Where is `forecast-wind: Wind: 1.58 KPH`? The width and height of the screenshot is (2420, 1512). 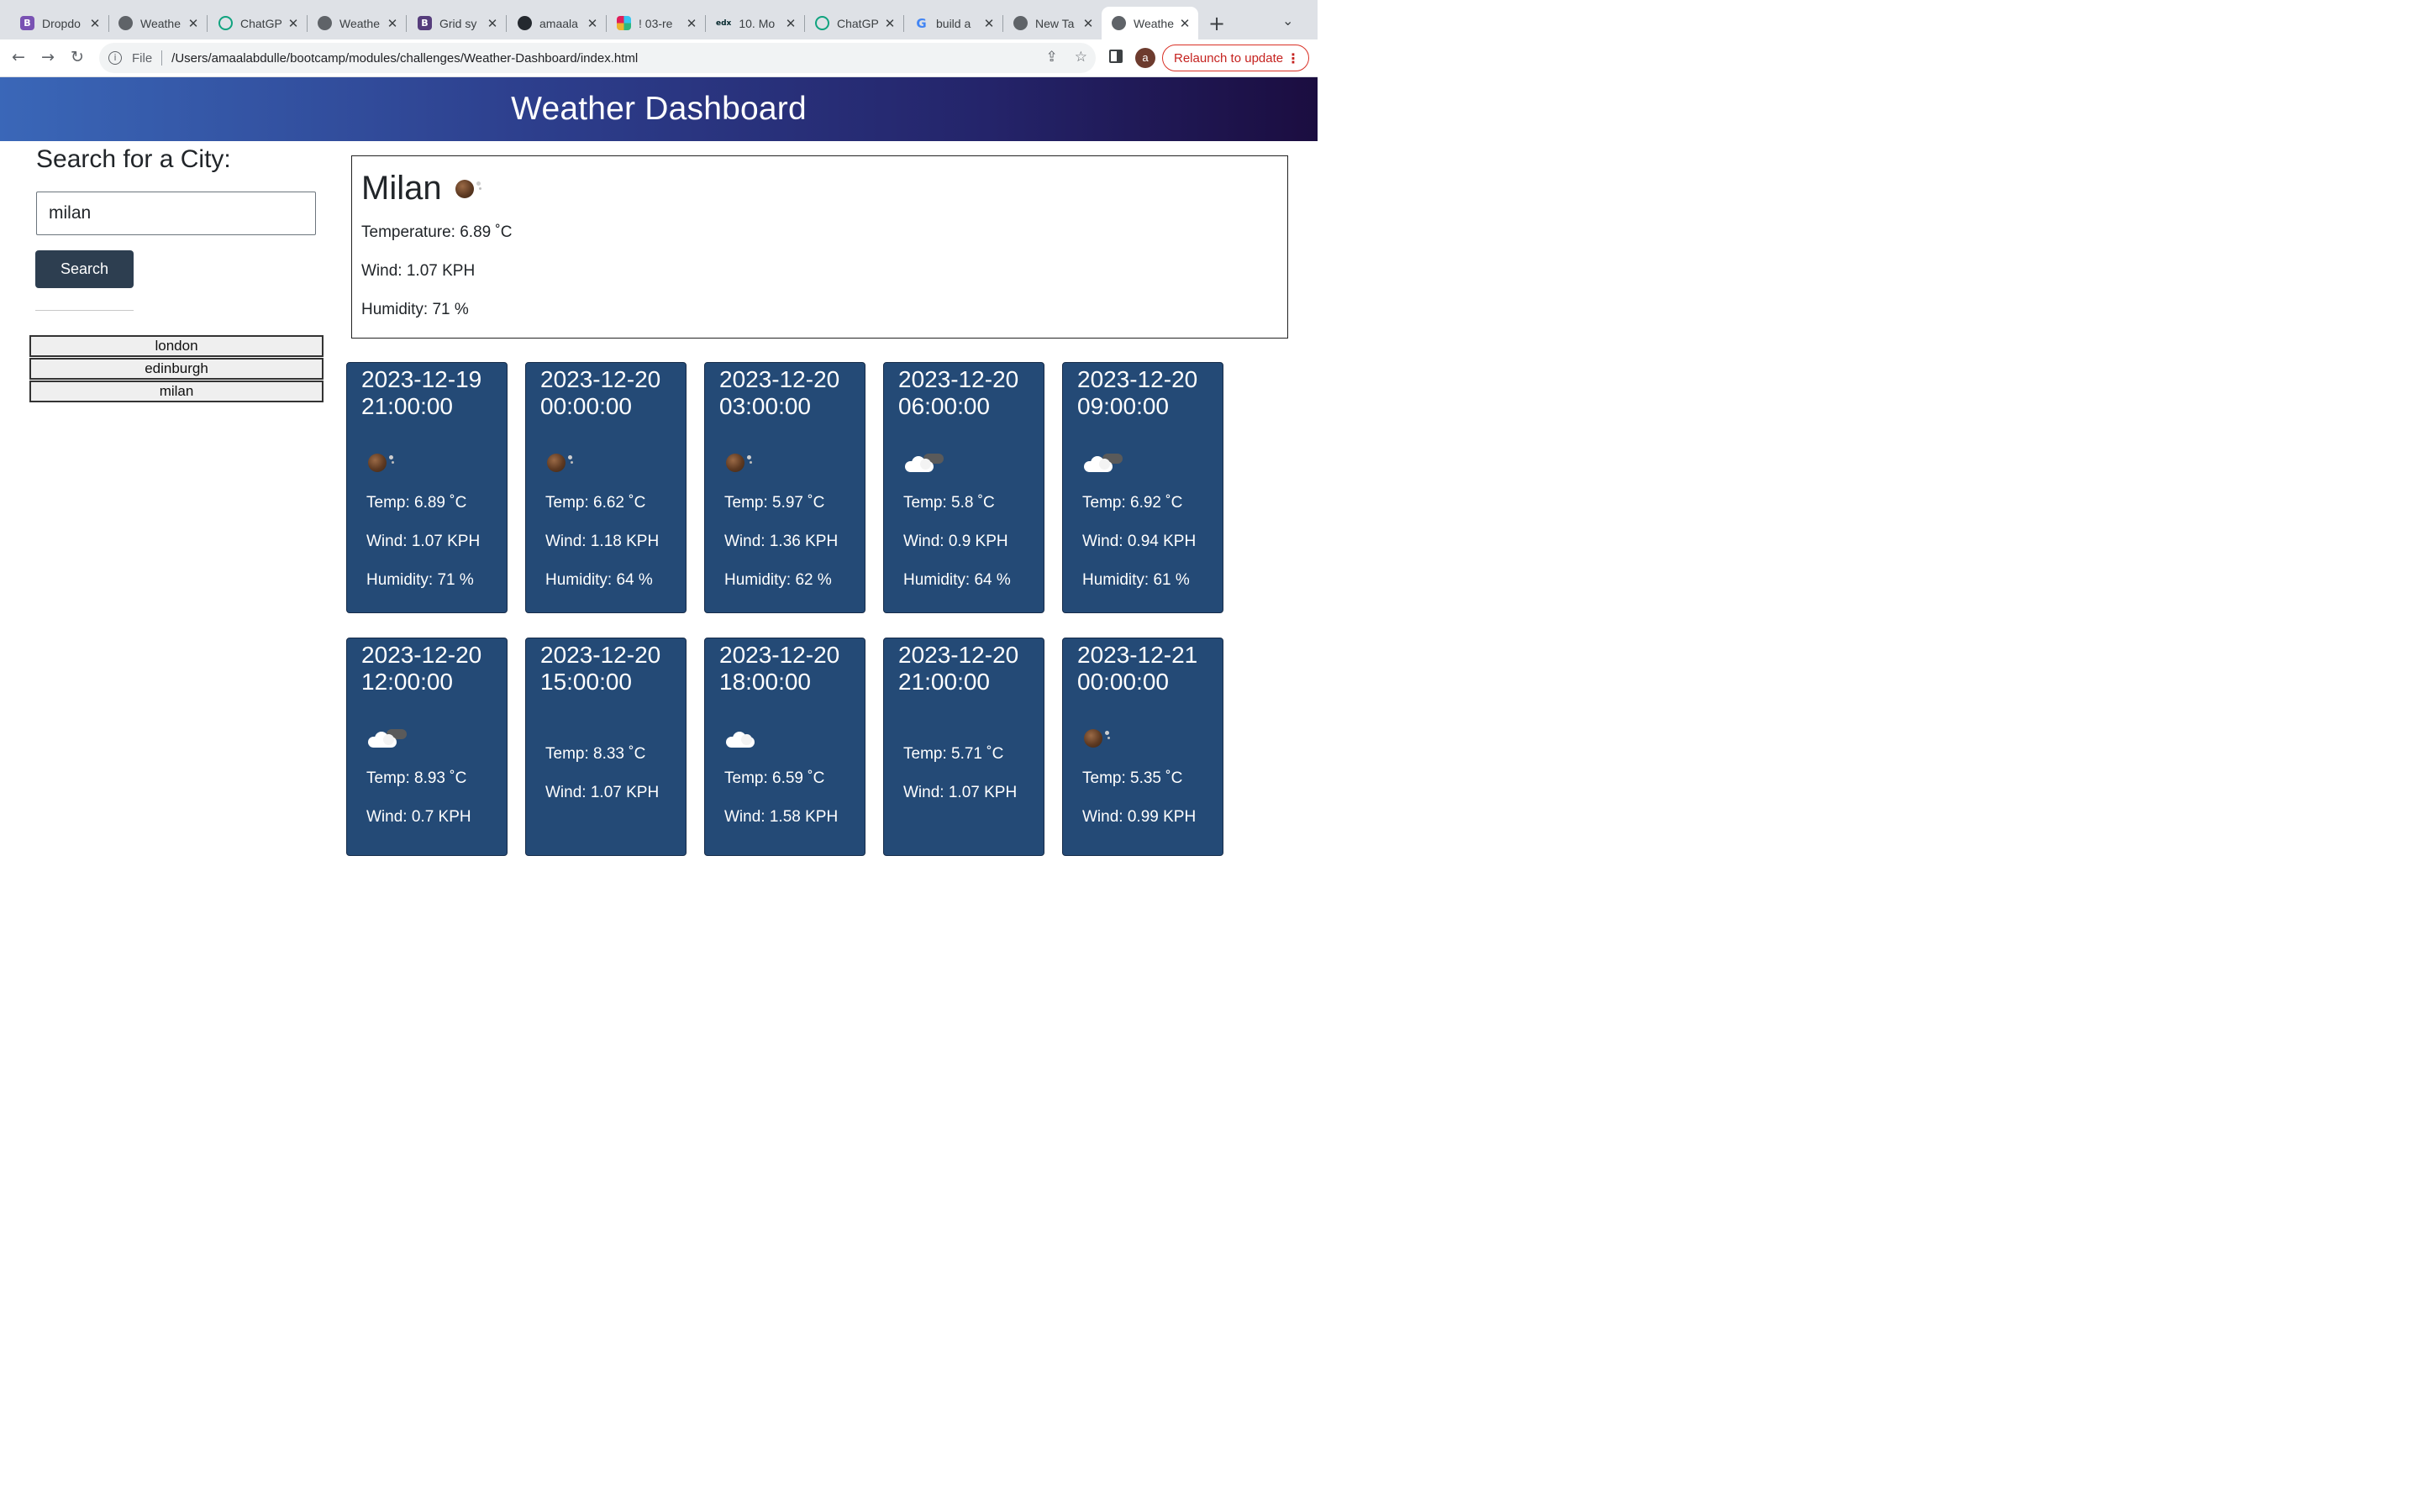 forecast-wind: Wind: 1.58 KPH is located at coordinates (781, 817).